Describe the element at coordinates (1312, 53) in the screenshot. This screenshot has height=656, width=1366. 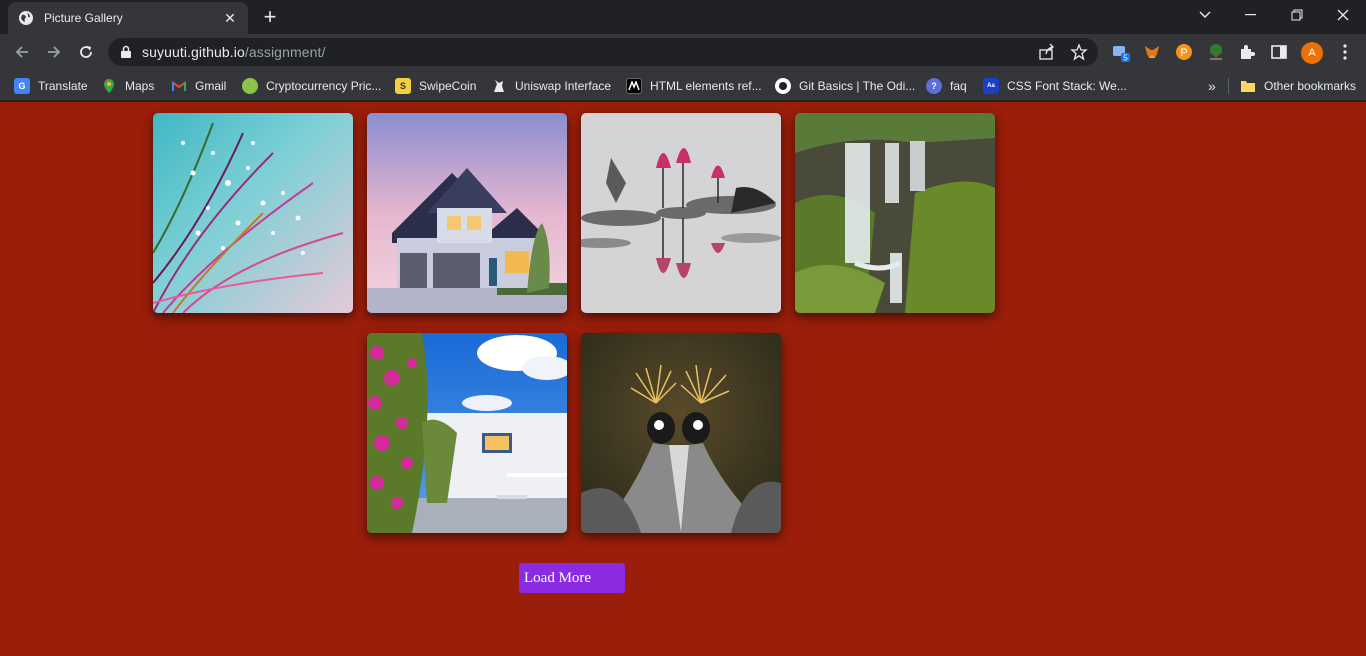
I see `profile-avatar: A` at that location.